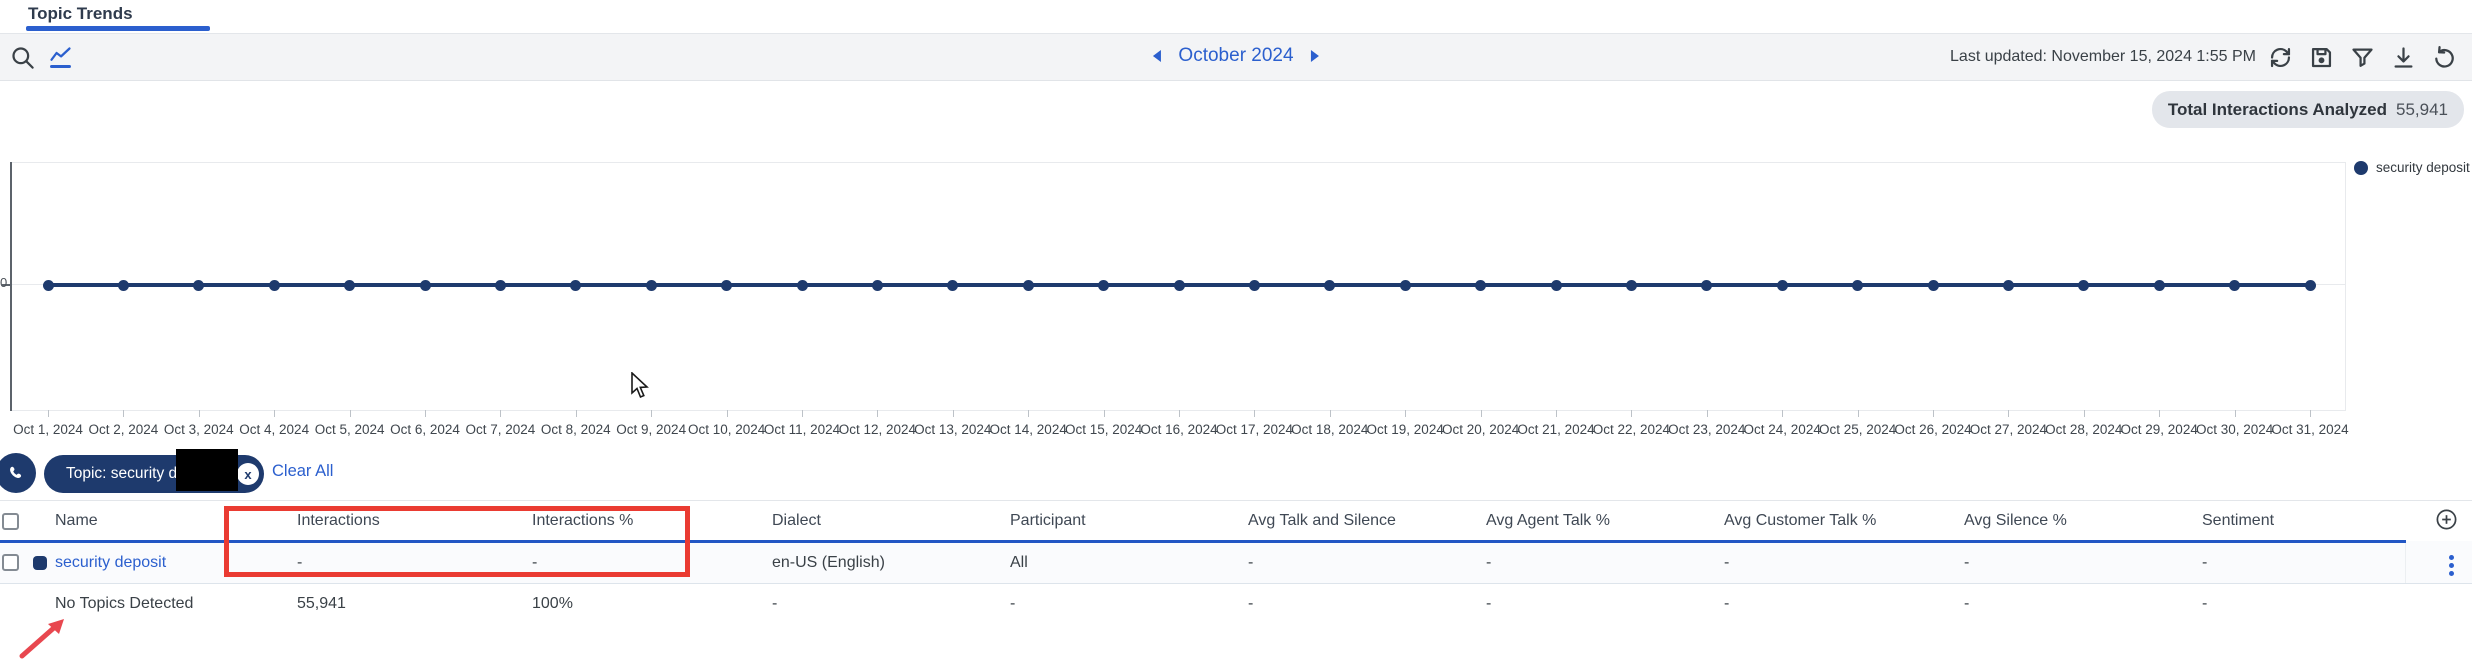 Image resolution: width=2472 pixels, height=670 pixels. Describe the element at coordinates (60, 57) in the screenshot. I see `chart-view-icon` at that location.